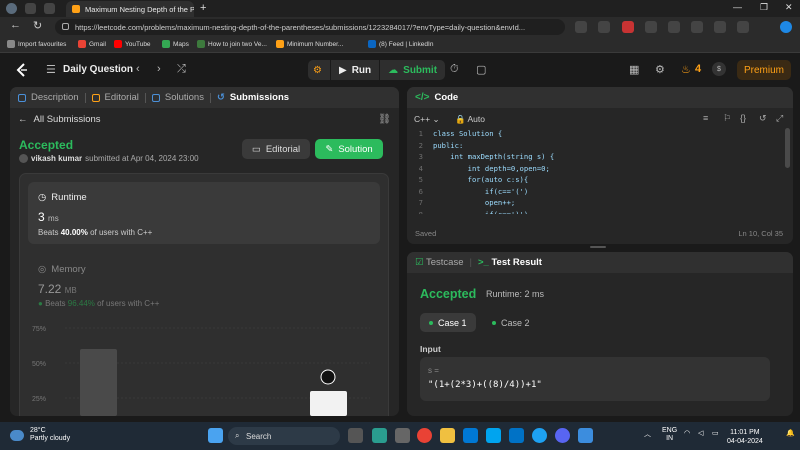  I want to click on copilot-icon, so click(786, 27).